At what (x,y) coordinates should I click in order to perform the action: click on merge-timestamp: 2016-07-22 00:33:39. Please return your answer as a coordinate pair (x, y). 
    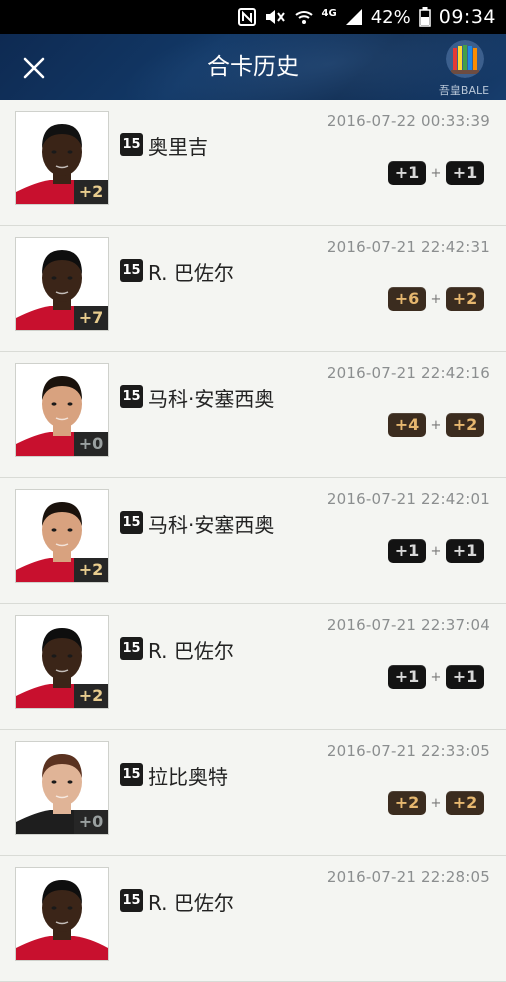
    Looking at the image, I should click on (408, 121).